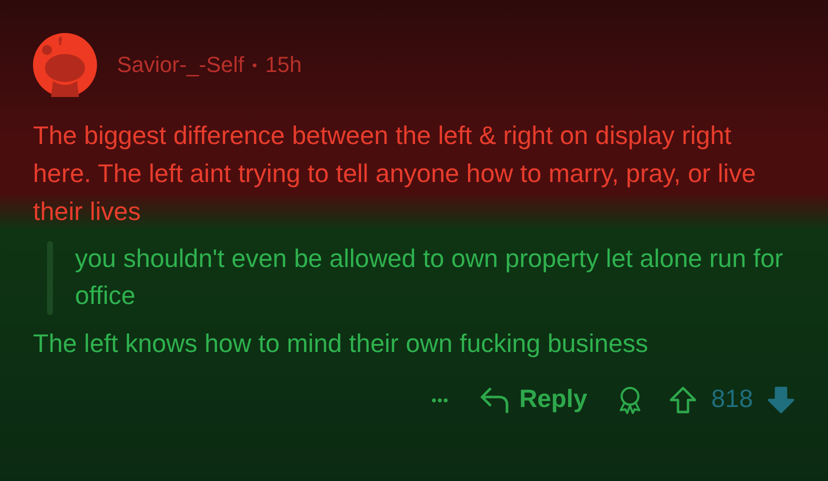 Image resolution: width=828 pixels, height=481 pixels. What do you see at coordinates (341, 344) in the screenshot?
I see `comment-text: The left knows how to mind their own fucking business` at bounding box center [341, 344].